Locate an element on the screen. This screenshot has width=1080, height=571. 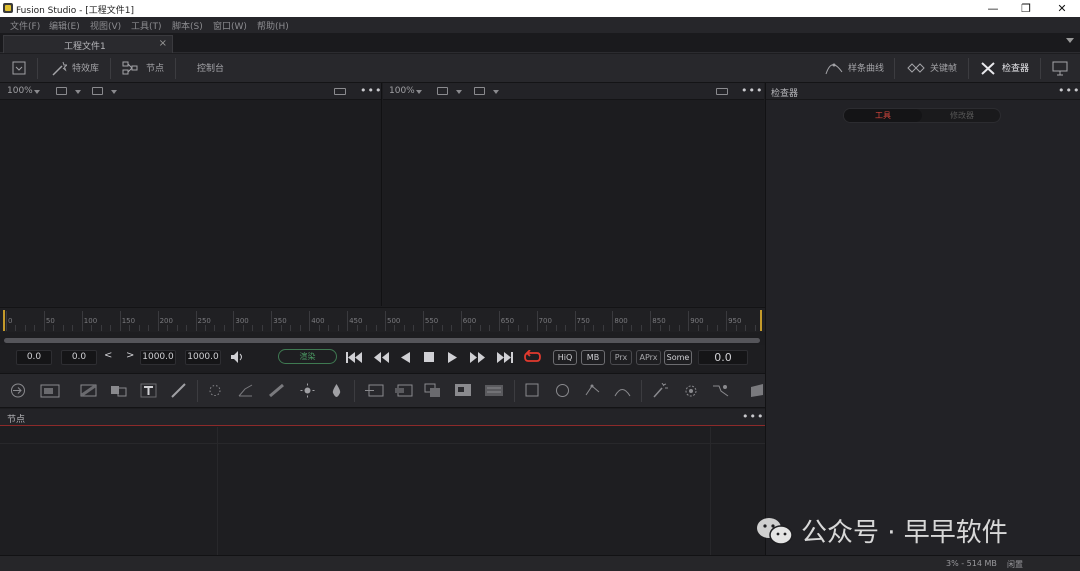
color-corrector-icon is located at coordinates (336, 390).